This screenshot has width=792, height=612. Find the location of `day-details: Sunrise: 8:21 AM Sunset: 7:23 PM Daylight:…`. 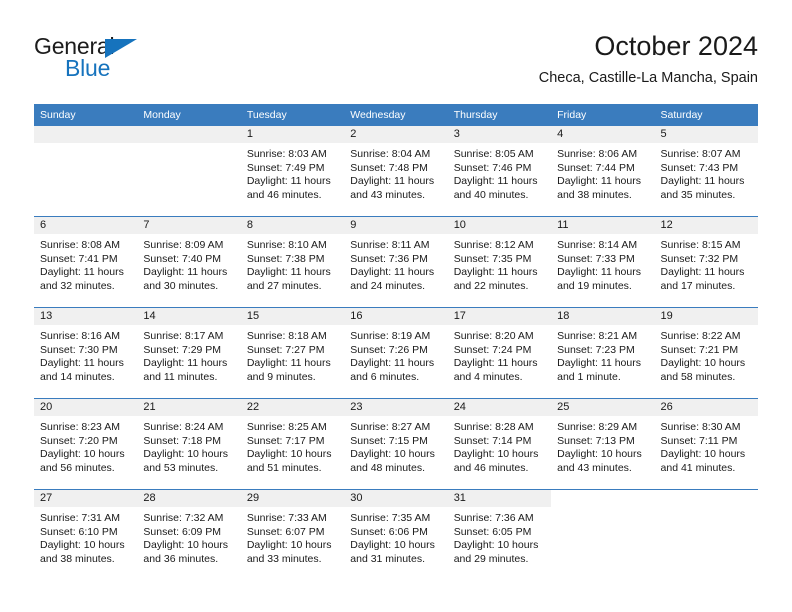

day-details: Sunrise: 8:21 AM Sunset: 7:23 PM Daylight:… is located at coordinates (602, 354).